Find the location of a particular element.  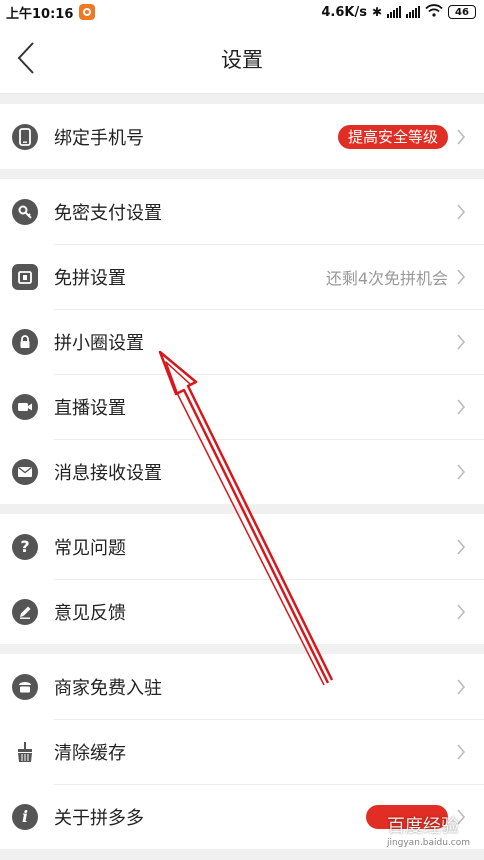

settings-item-circle: 拼小圈设置 is located at coordinates (242, 341).